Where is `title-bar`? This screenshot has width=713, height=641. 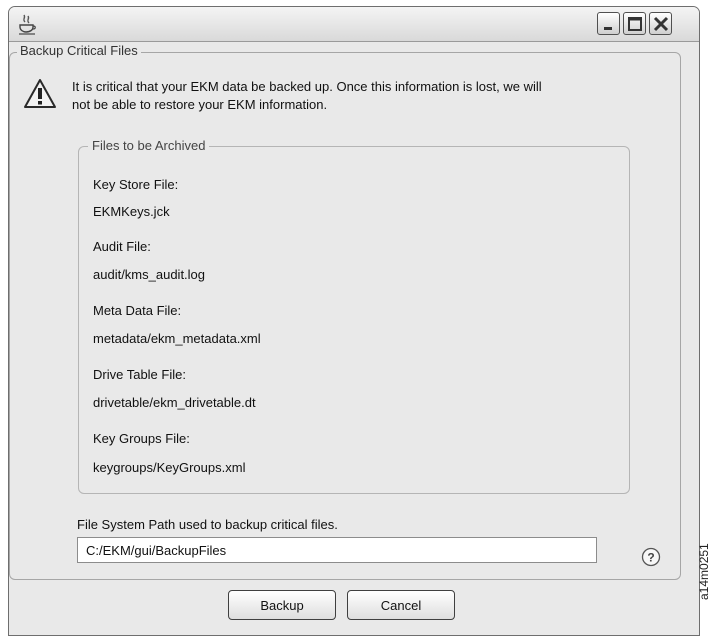 title-bar is located at coordinates (354, 24).